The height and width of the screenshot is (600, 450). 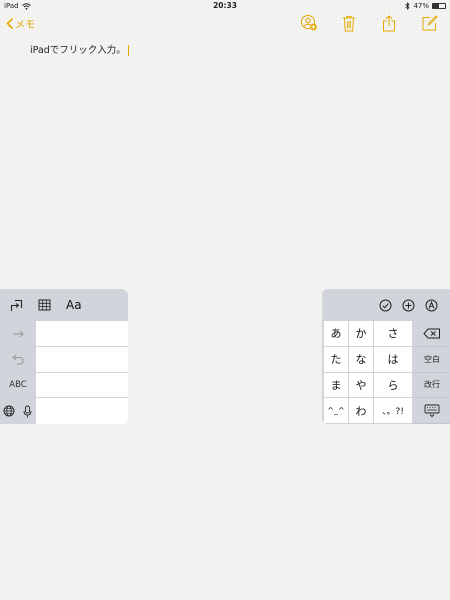 I want to click on status-bar: iPad 20:33 47%, so click(x=225, y=6).